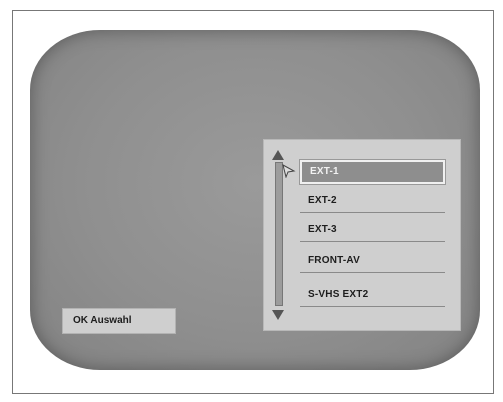  I want to click on scroll-track, so click(279, 234).